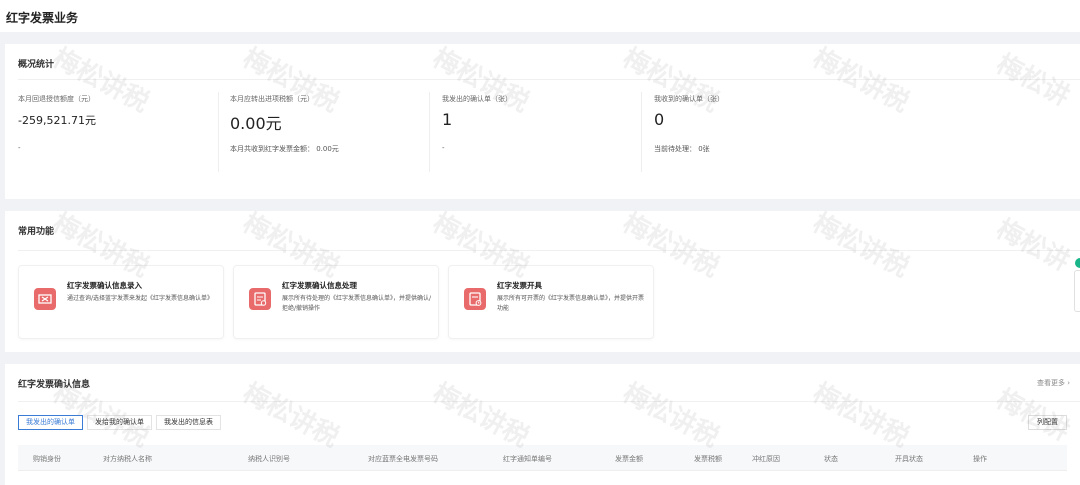  Describe the element at coordinates (140, 298) in the screenshot. I see `func-desc: 通过查询/选择蓝字发票来发起《红字发票信息确认单》` at that location.